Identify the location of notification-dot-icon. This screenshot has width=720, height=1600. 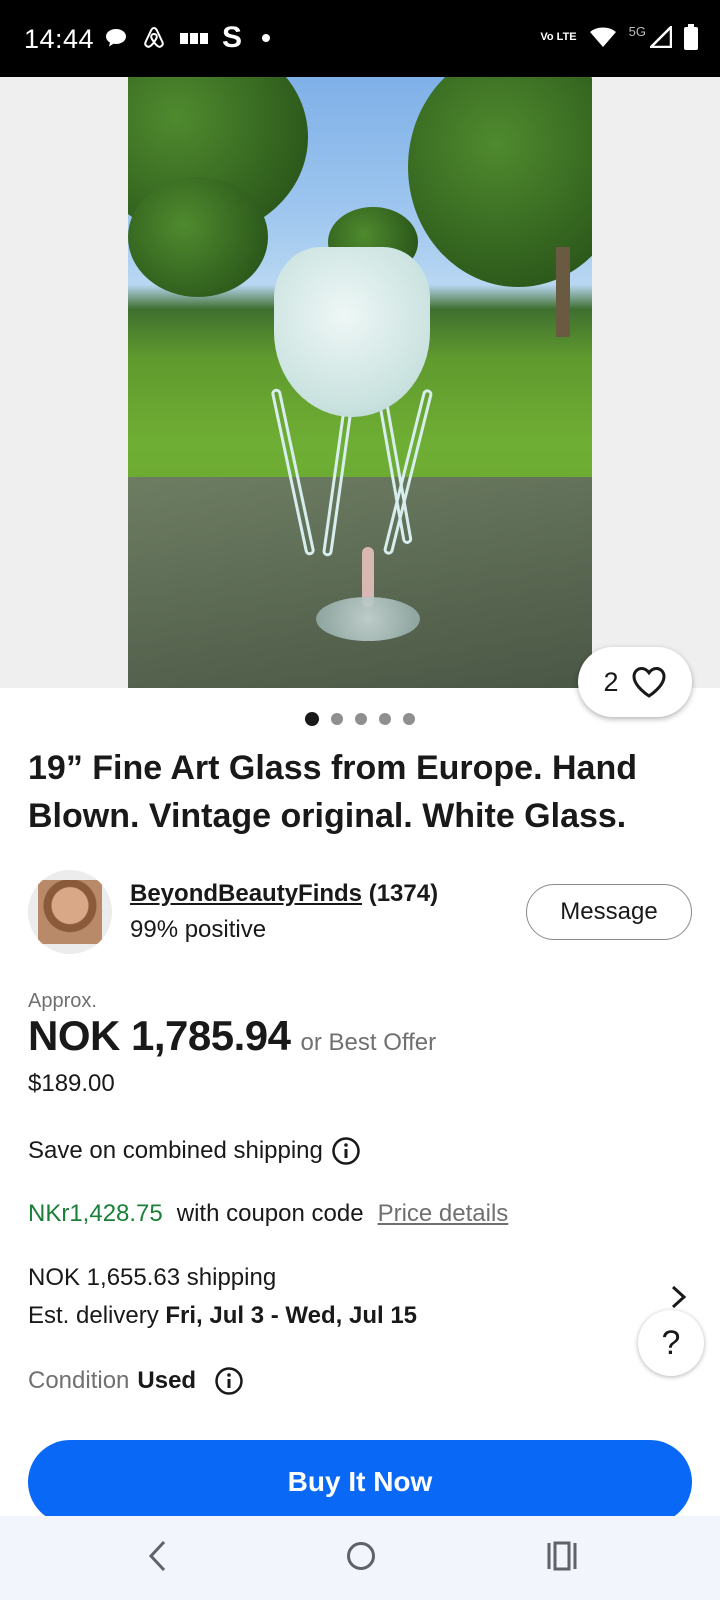
(266, 38).